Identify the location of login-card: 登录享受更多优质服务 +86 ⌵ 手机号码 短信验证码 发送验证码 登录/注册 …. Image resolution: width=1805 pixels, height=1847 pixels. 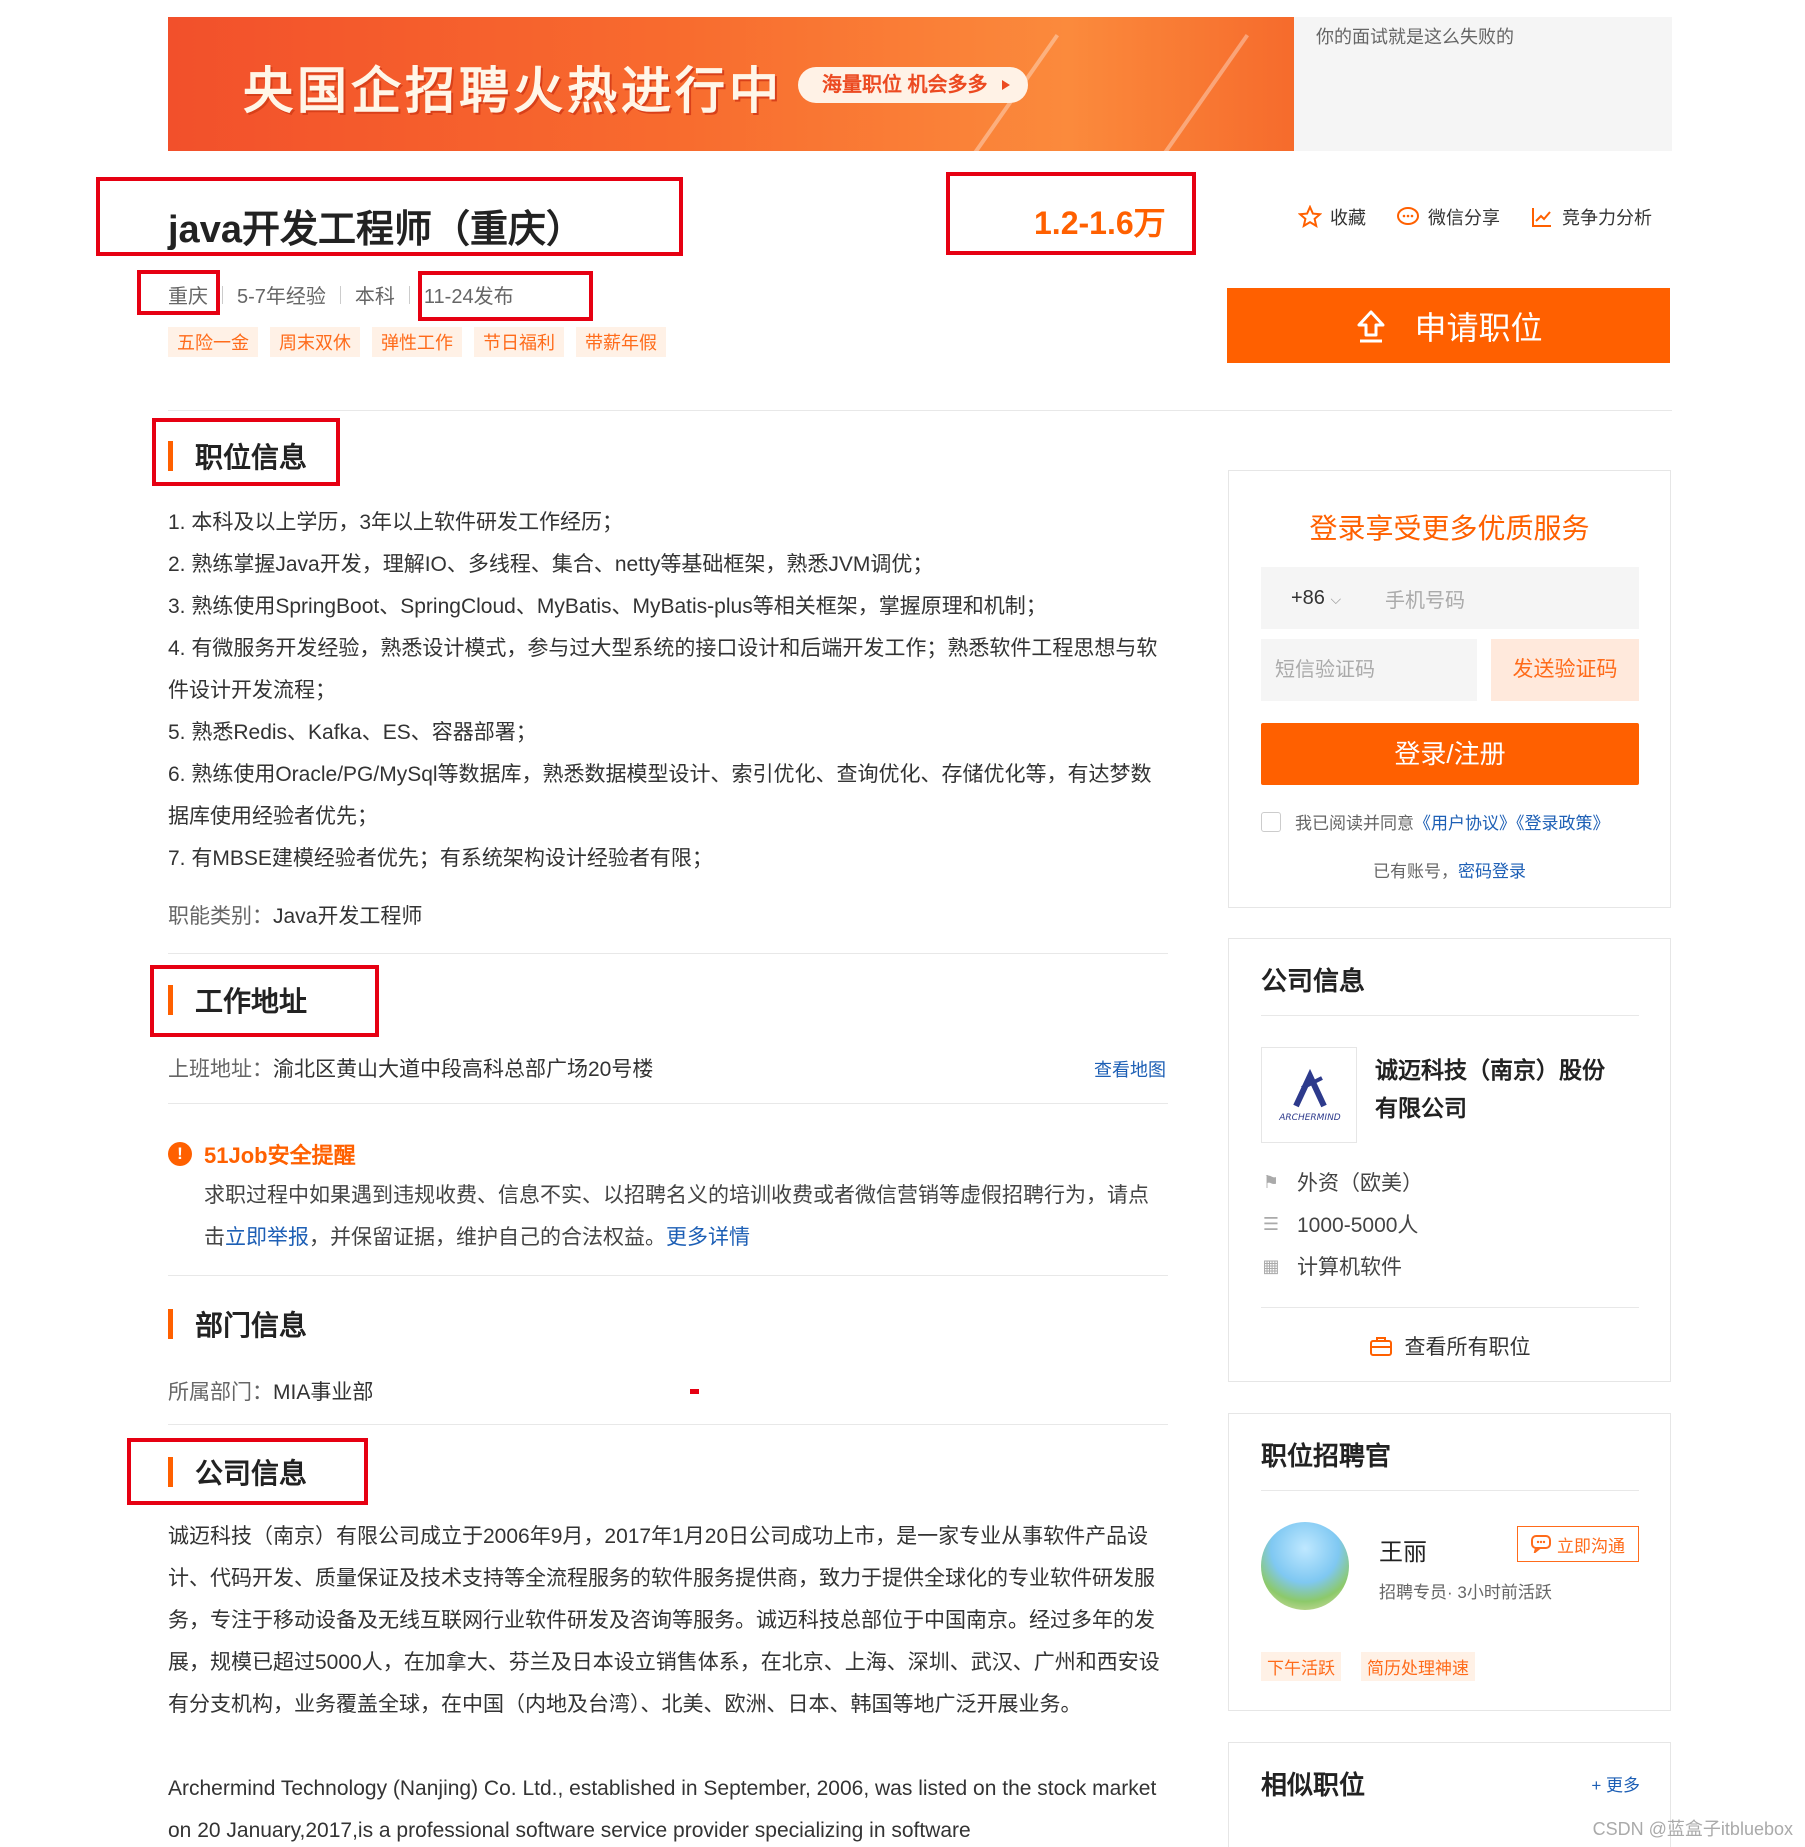
(1449, 689).